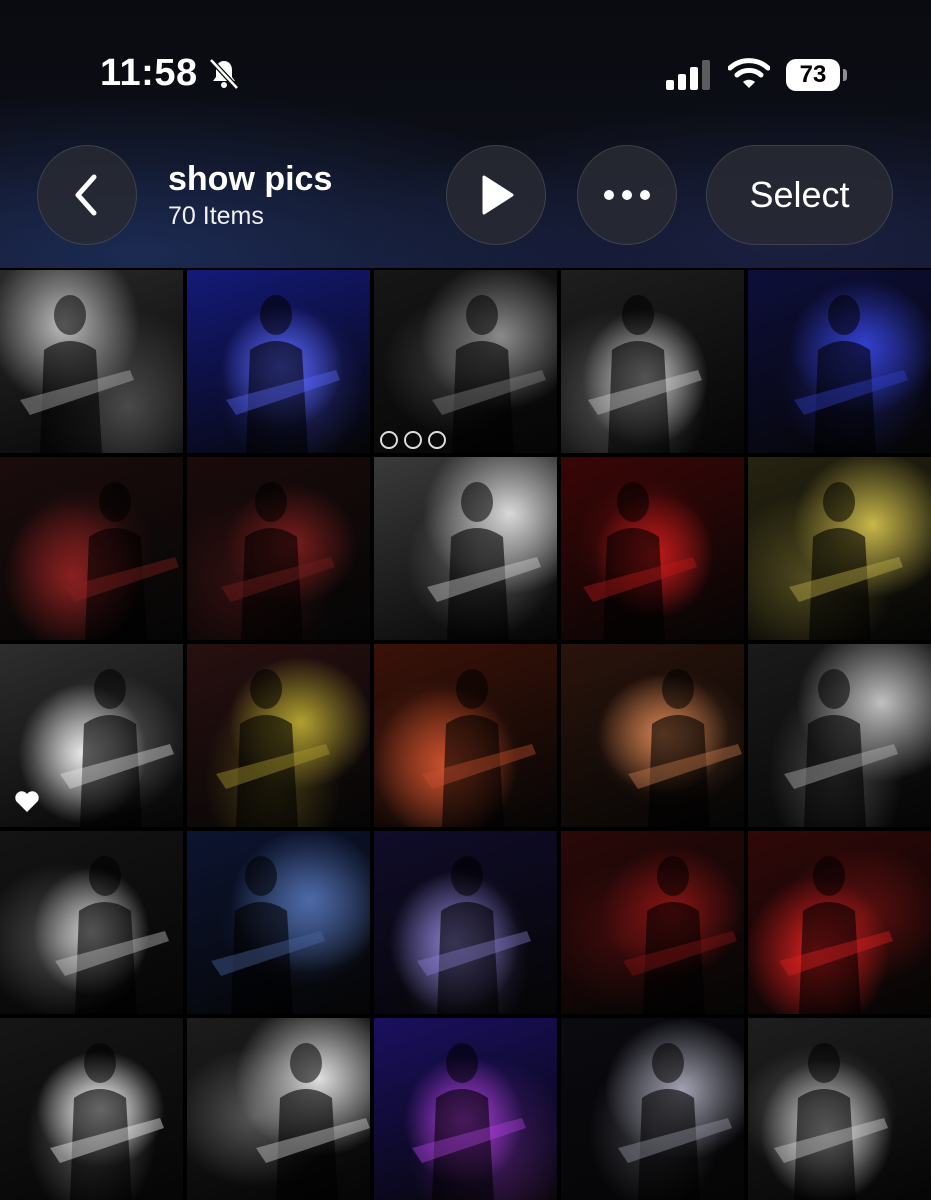 Image resolution: width=931 pixels, height=1200 pixels. I want to click on battery-icon: 73, so click(816, 75).